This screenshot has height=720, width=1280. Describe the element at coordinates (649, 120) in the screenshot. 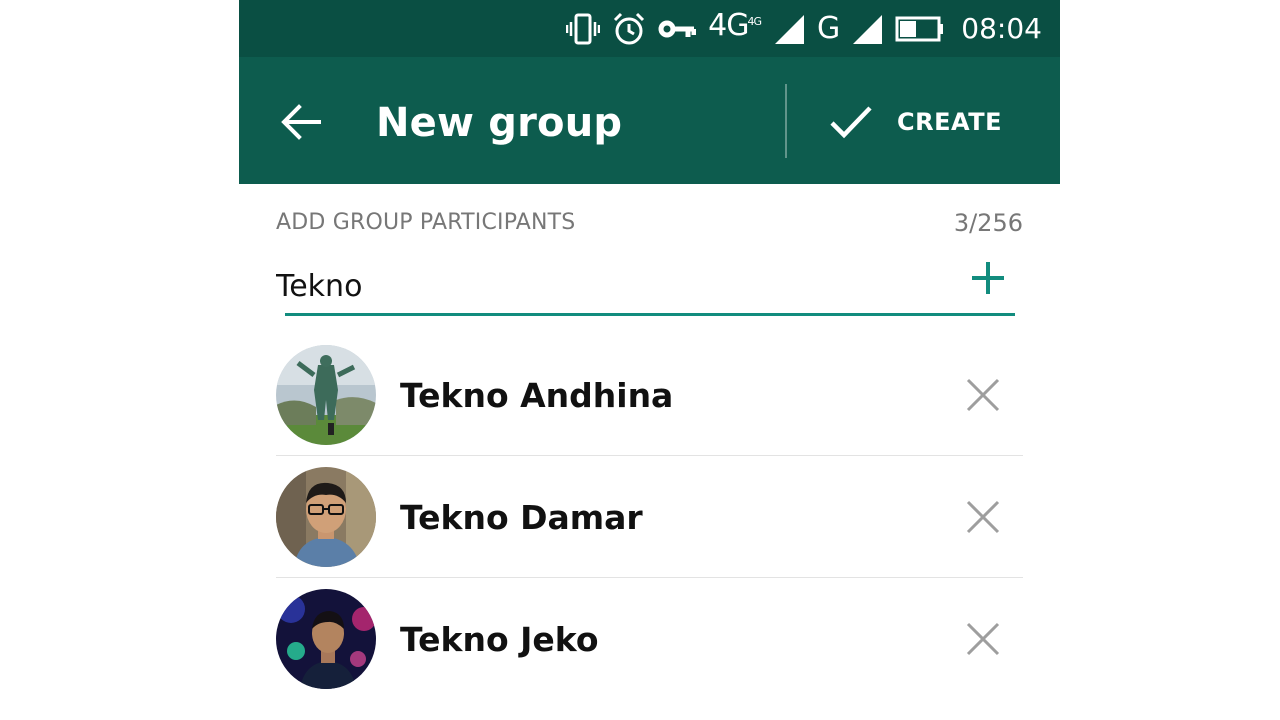

I see `app-bar: New group CREATE` at that location.